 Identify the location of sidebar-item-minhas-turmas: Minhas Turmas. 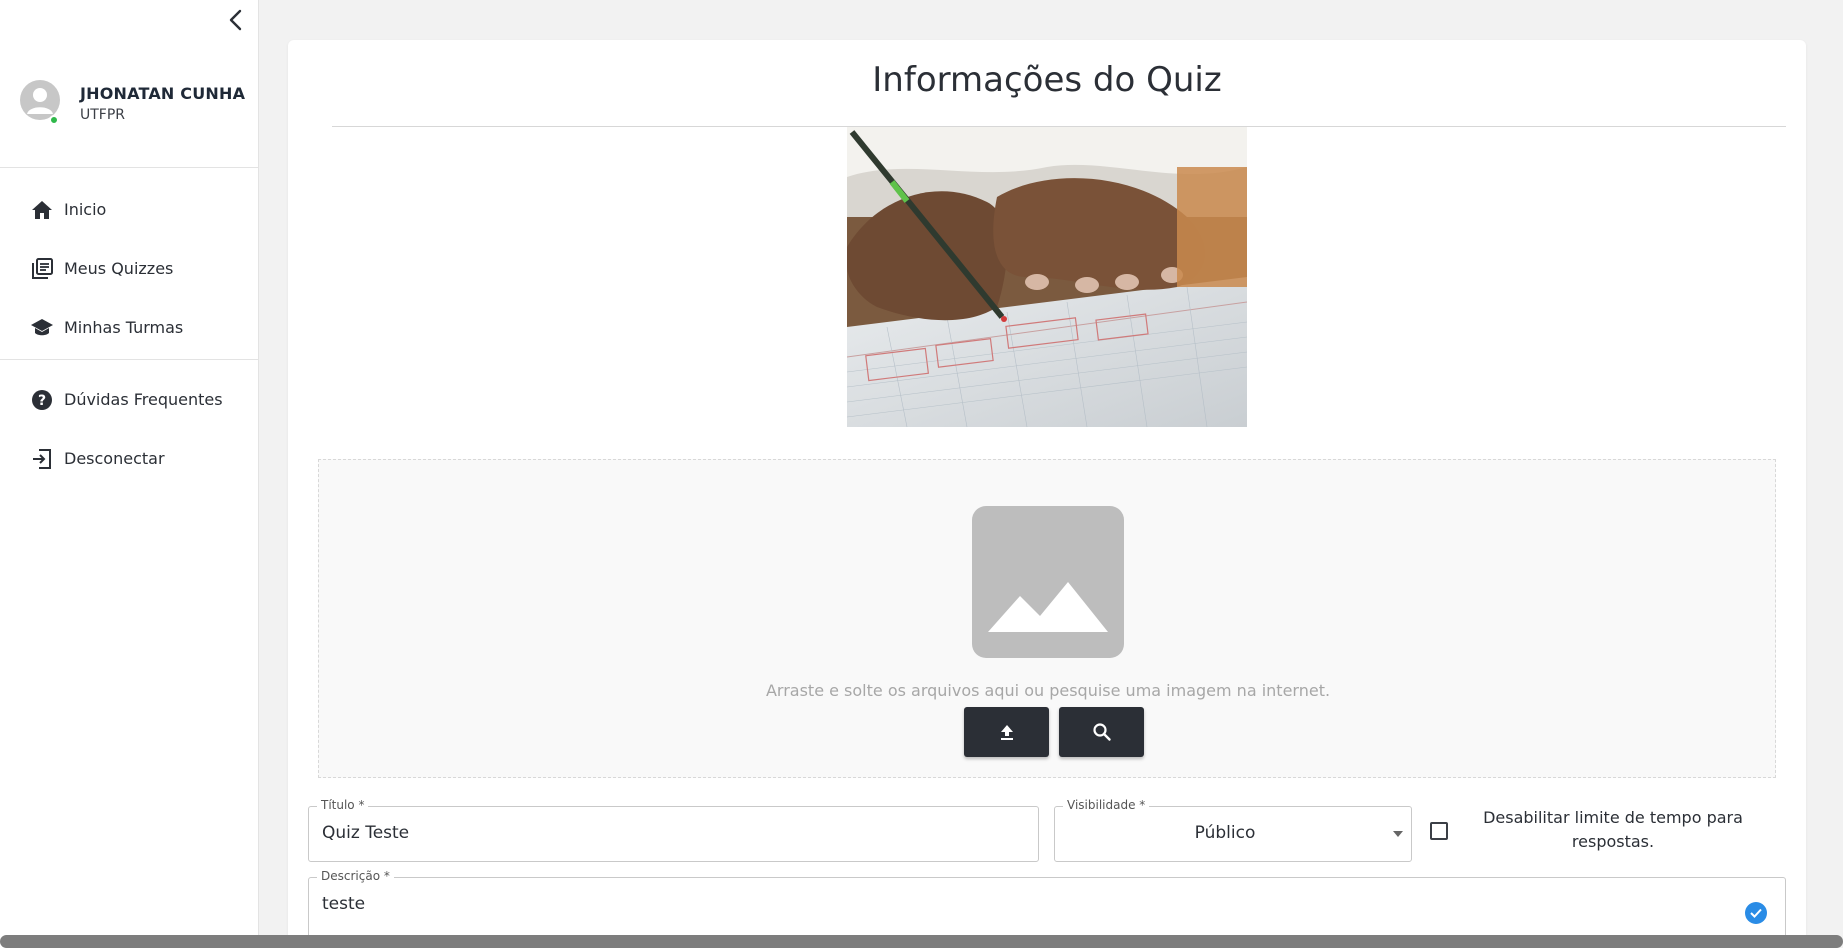
(129, 327).